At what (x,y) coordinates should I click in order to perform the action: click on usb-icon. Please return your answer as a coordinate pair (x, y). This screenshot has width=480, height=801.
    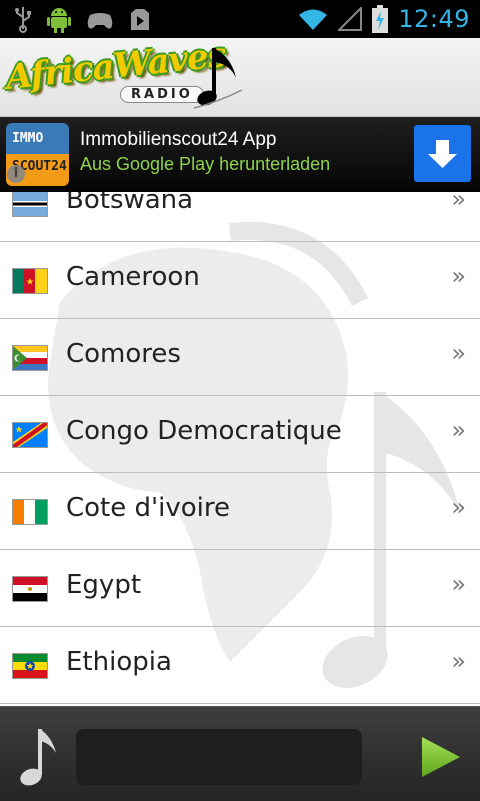
    Looking at the image, I should click on (23, 20).